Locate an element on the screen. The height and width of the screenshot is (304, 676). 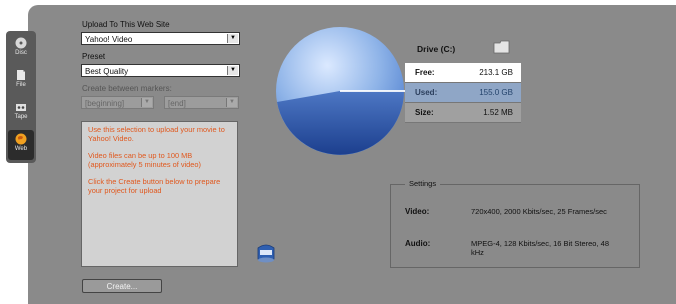
free-row: Free: 213.1 GB is located at coordinates (463, 73).